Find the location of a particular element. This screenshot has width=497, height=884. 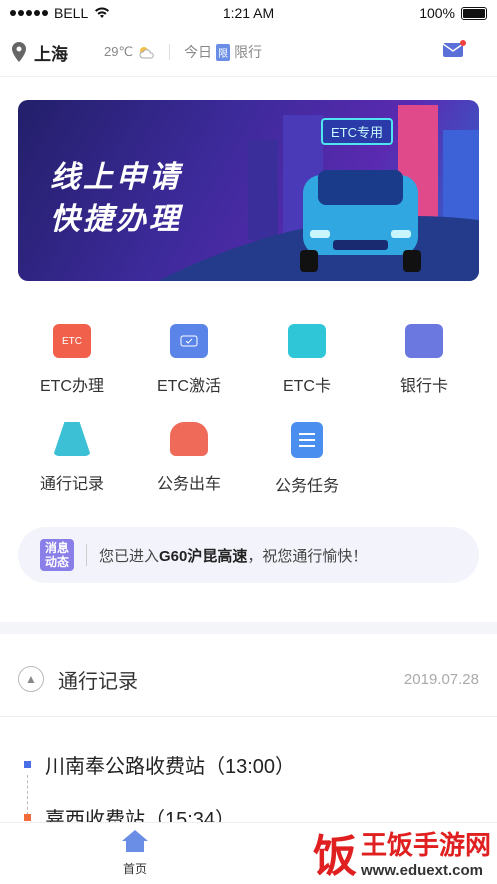

banner-line1: 线上申请 is located at coordinates (116, 177).